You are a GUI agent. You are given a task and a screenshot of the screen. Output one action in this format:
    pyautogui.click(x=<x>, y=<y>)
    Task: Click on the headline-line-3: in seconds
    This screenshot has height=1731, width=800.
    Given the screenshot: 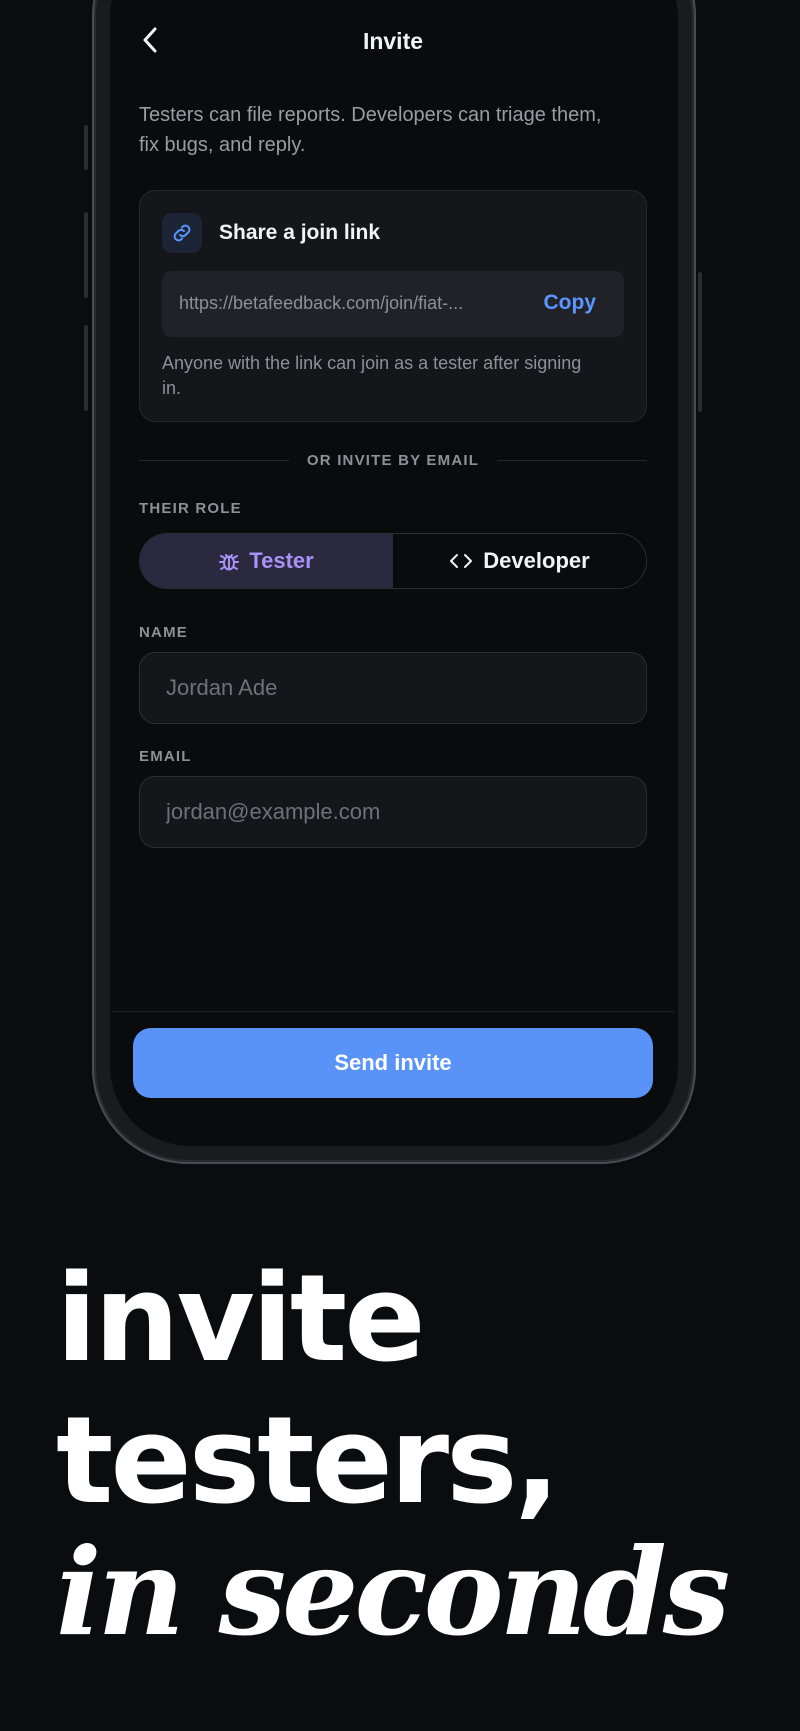 What is the action you would take?
    pyautogui.click(x=393, y=1592)
    